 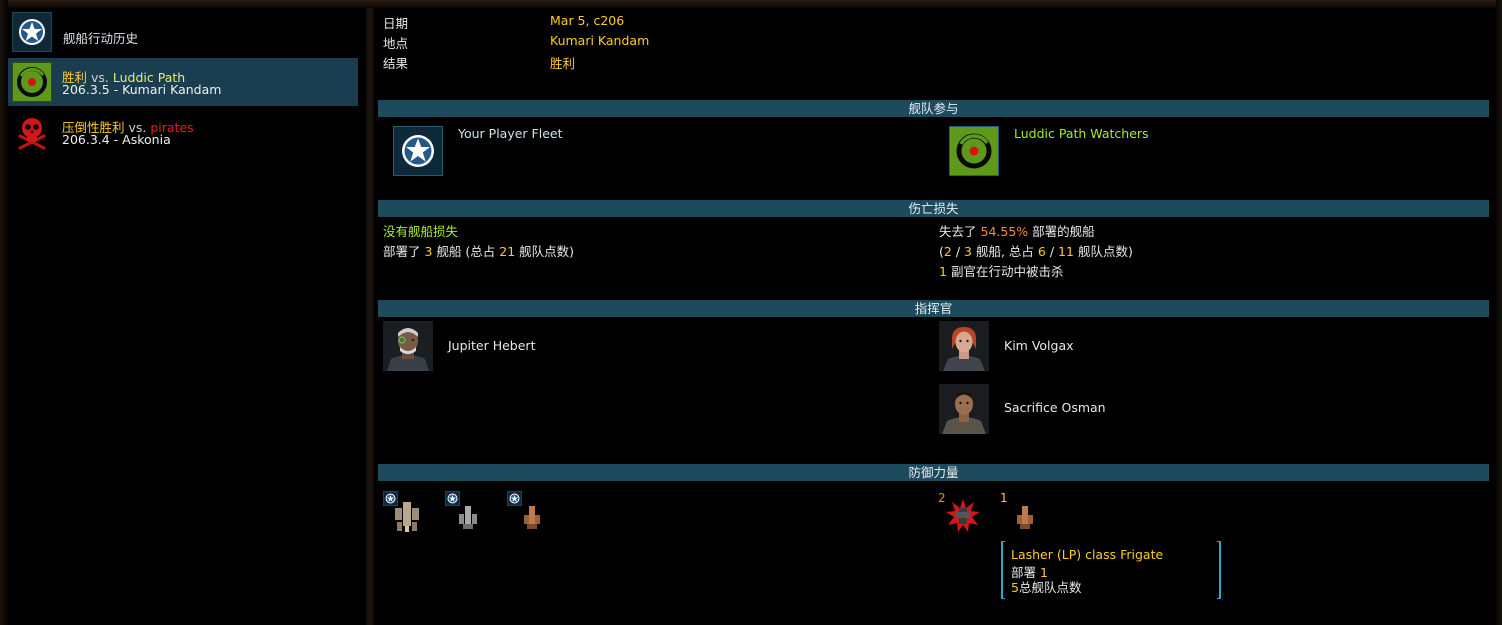 I want to click on enemy-fleet-name: Luddic Path Watchers, so click(x=1081, y=133).